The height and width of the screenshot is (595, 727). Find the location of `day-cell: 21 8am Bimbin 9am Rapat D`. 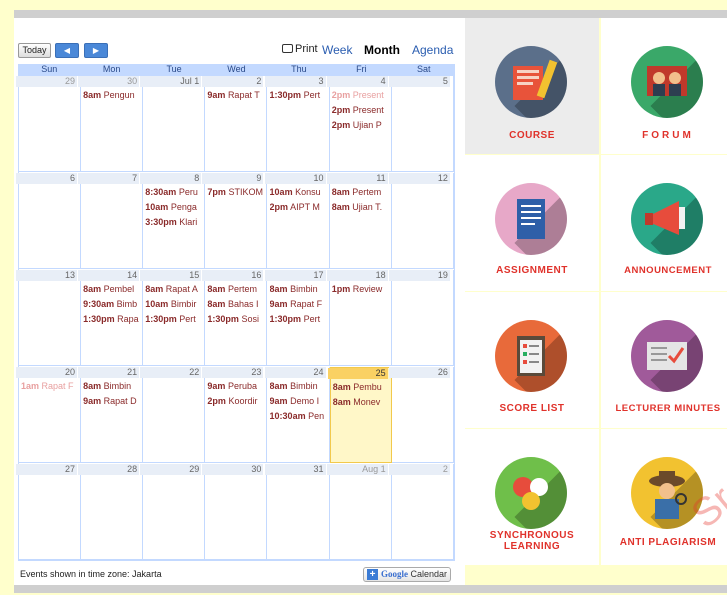

day-cell: 21 8am Bimbin 9am Rapat D is located at coordinates (111, 415).